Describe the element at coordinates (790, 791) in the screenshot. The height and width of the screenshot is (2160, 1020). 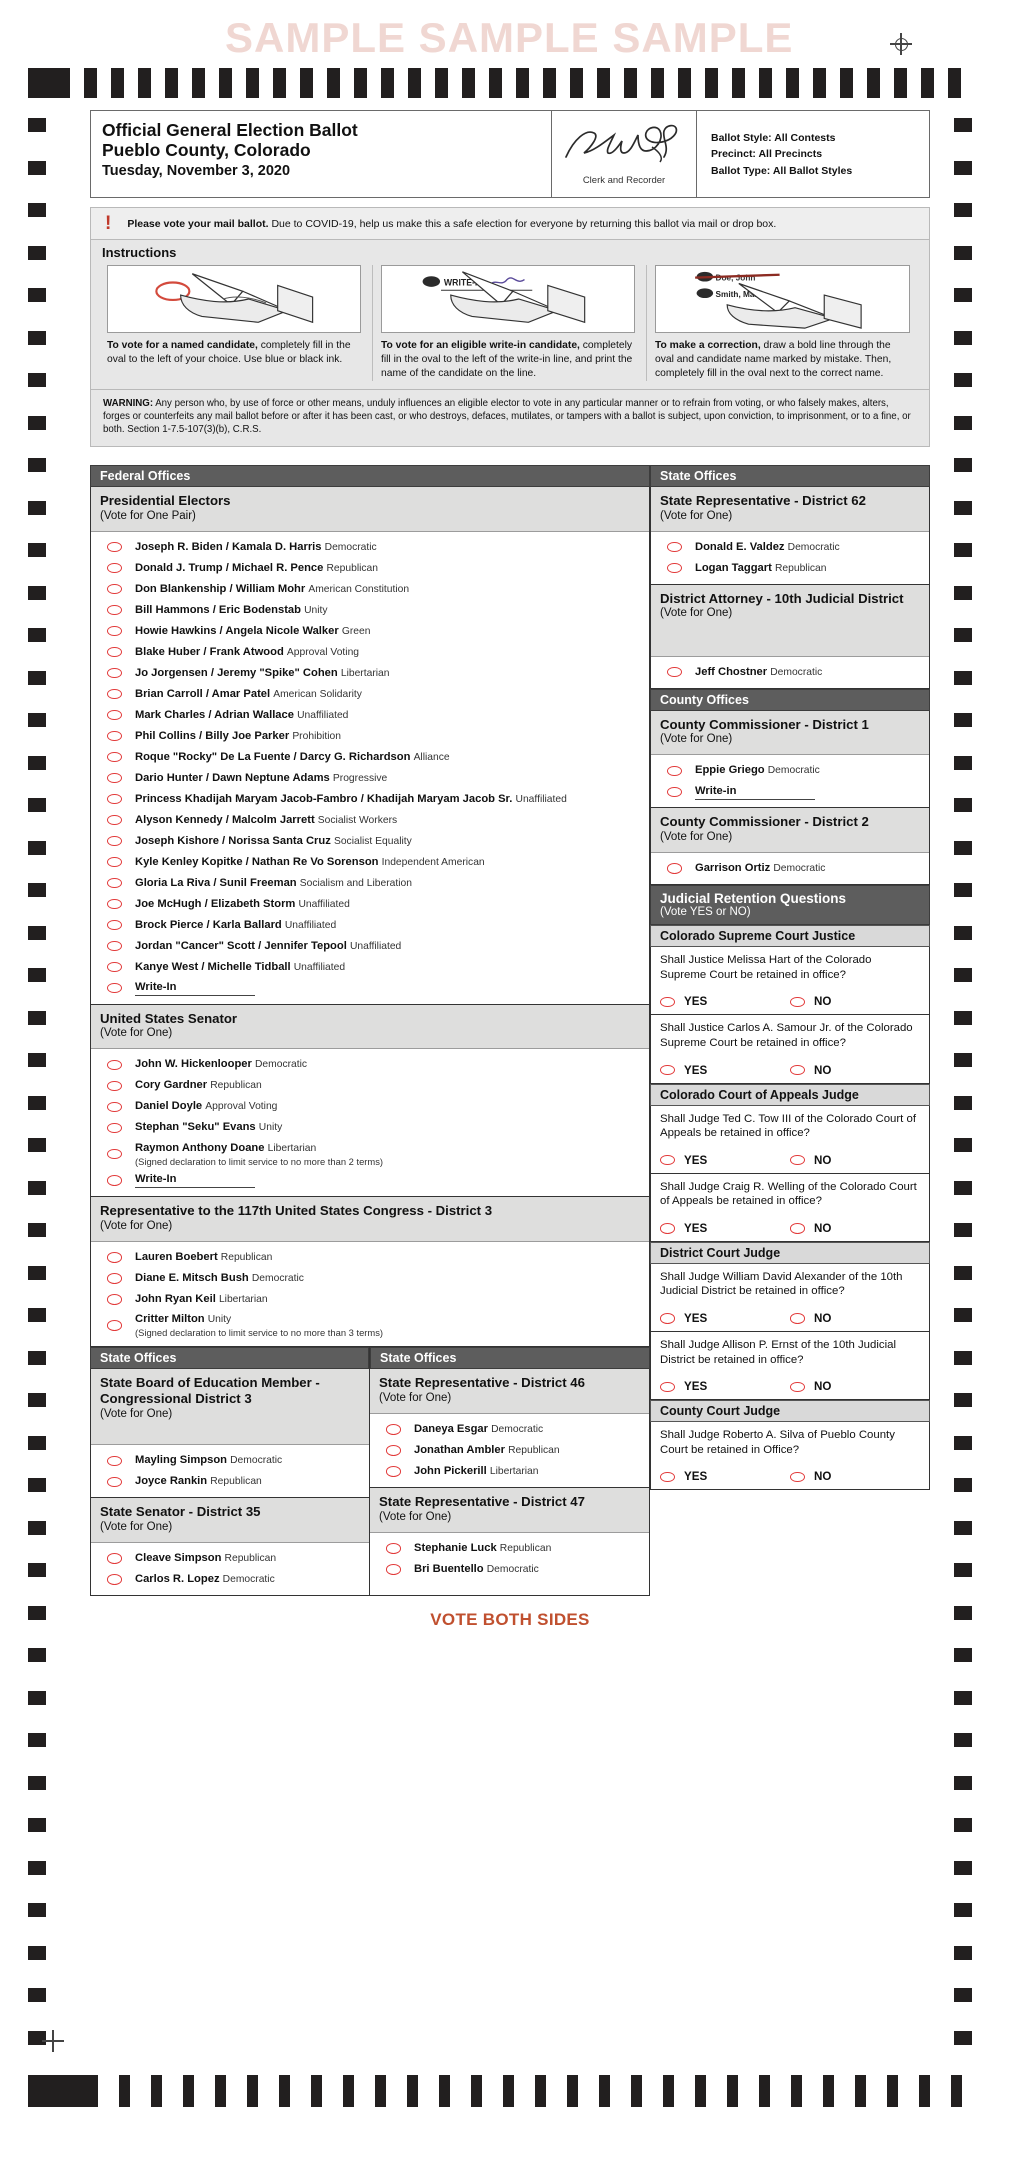
I see `ballot-option: Write-in` at that location.